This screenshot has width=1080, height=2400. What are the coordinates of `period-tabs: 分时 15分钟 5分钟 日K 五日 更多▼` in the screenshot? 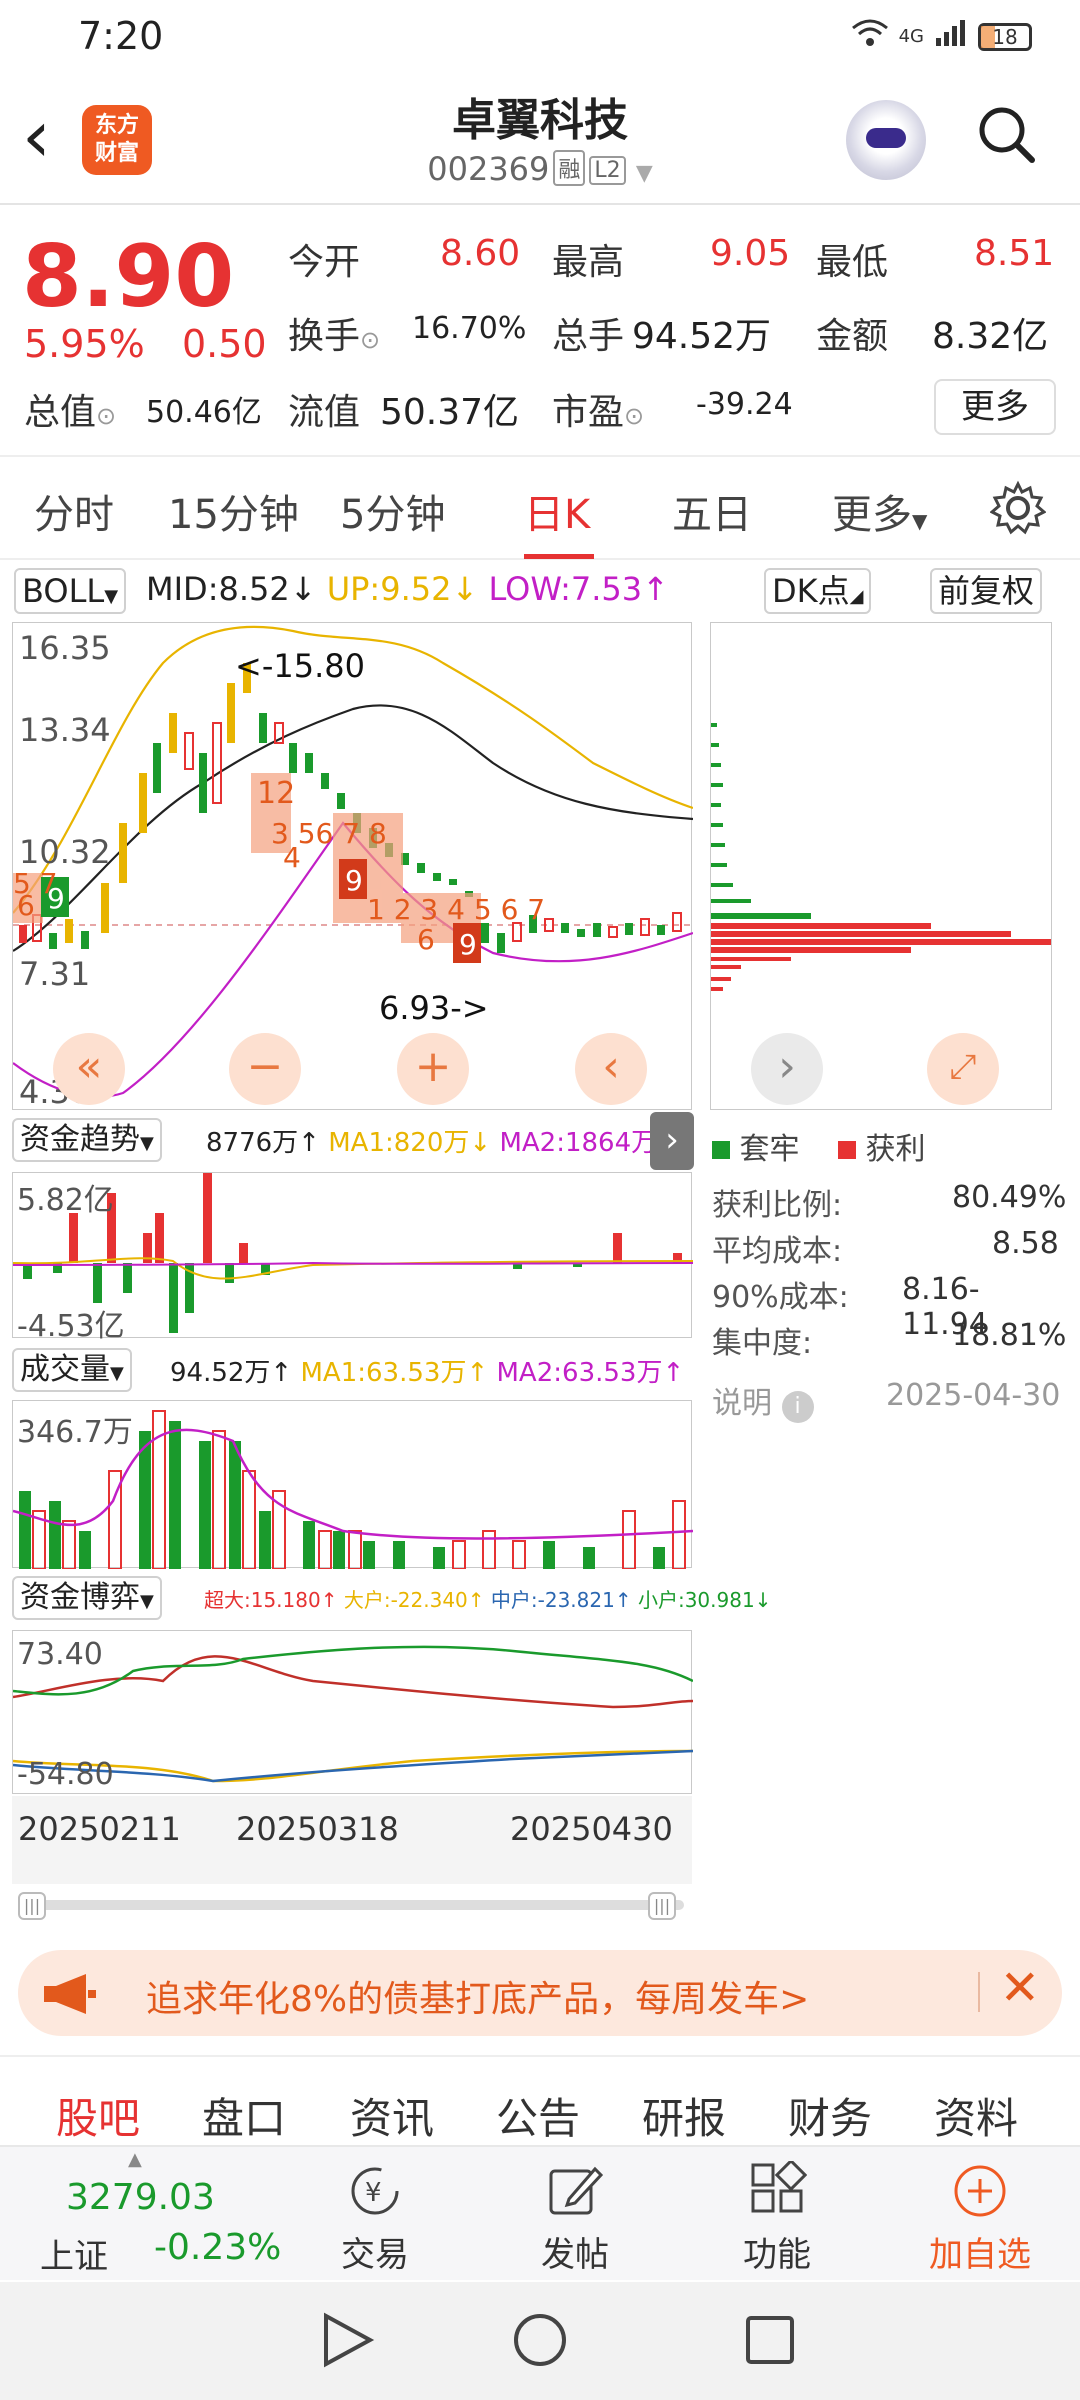 It's located at (540, 510).